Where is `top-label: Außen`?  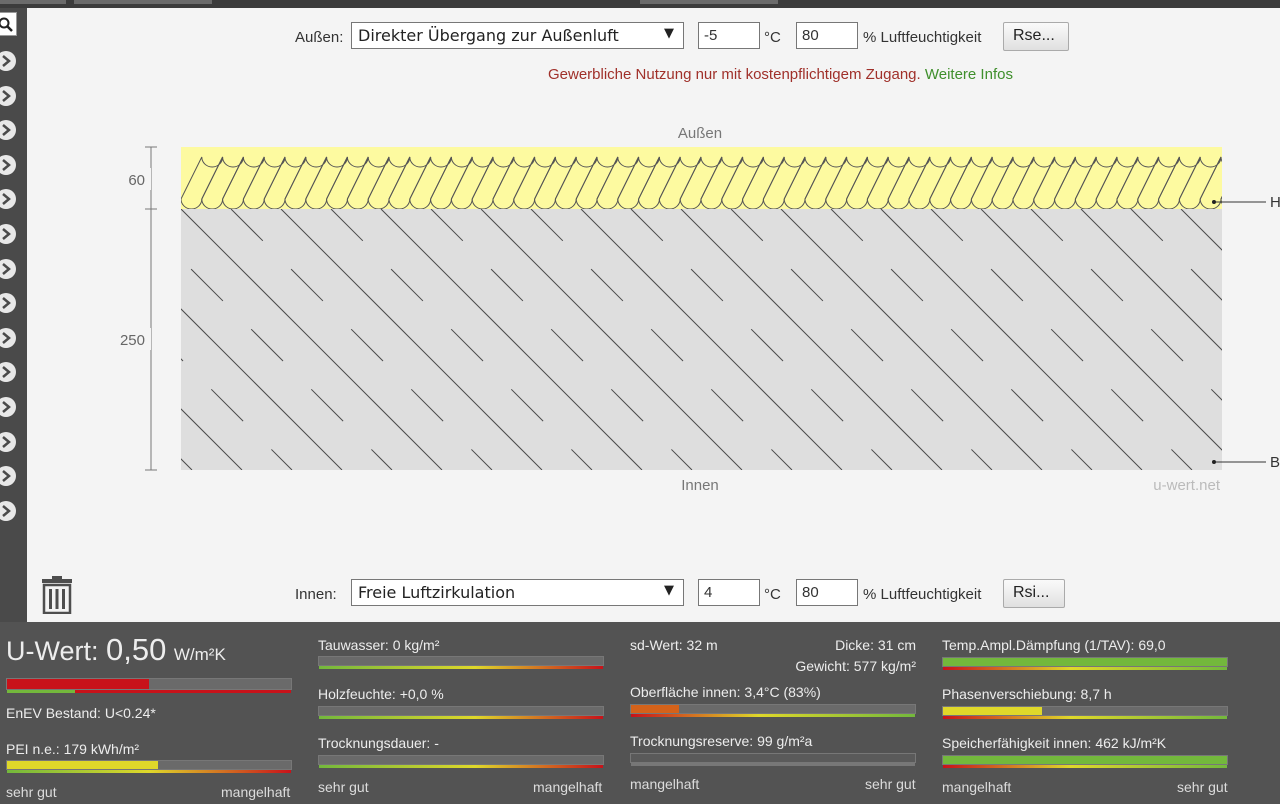
top-label: Außen is located at coordinates (700, 133).